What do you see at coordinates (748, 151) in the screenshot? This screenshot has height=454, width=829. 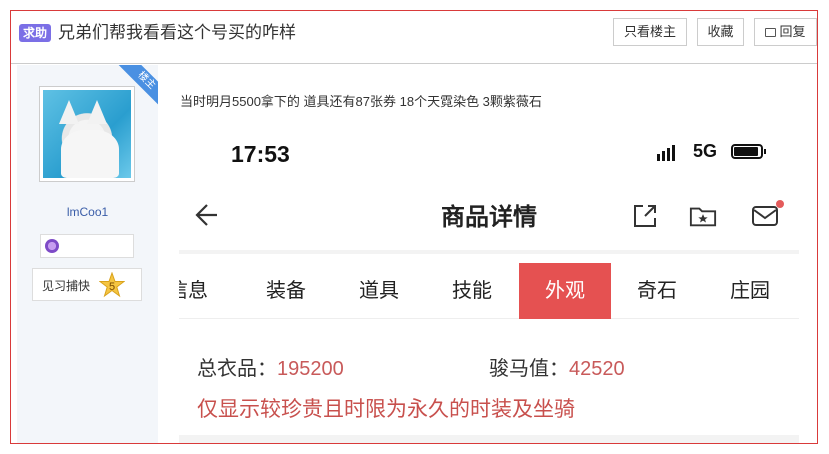 I see `battery-icon` at bounding box center [748, 151].